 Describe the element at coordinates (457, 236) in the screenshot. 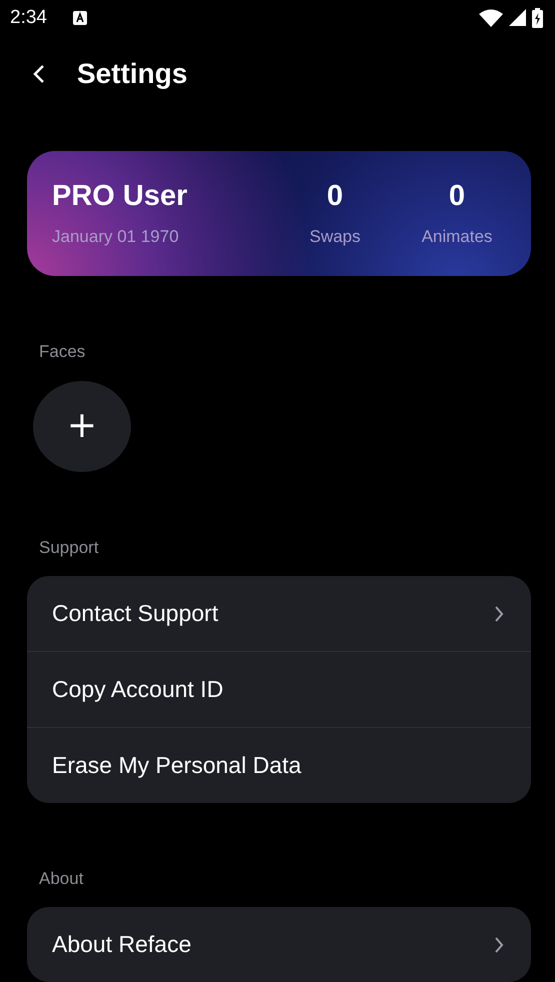

I see `stat-label: Animates` at that location.